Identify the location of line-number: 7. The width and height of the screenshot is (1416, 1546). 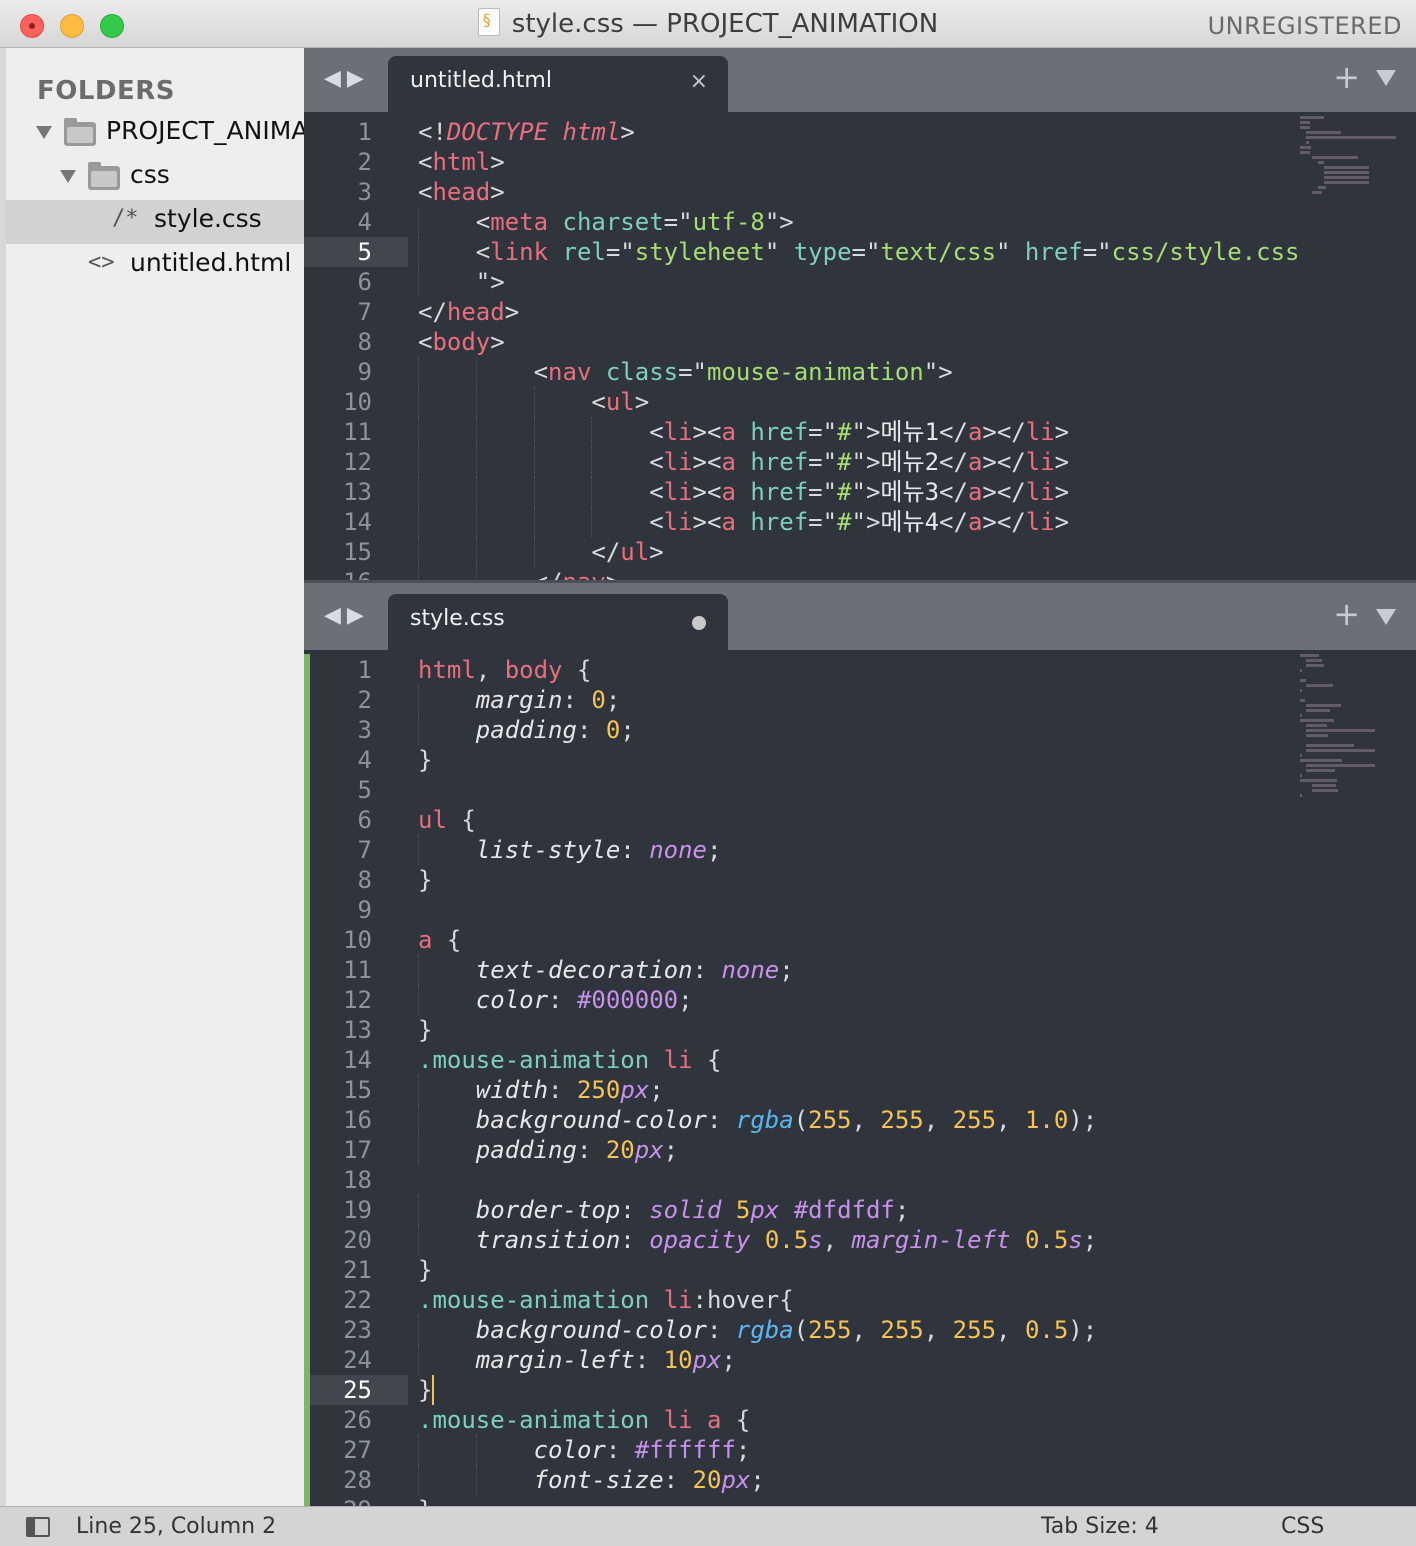
(364, 312).